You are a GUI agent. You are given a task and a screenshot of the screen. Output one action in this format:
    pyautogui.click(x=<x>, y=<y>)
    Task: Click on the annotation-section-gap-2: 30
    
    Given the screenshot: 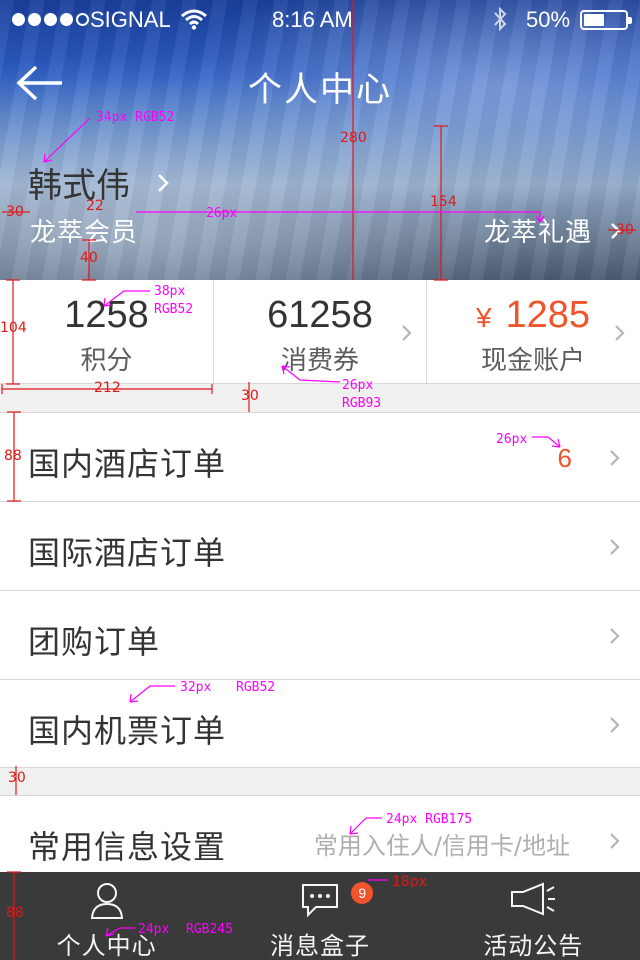 What is the action you would take?
    pyautogui.click(x=17, y=778)
    